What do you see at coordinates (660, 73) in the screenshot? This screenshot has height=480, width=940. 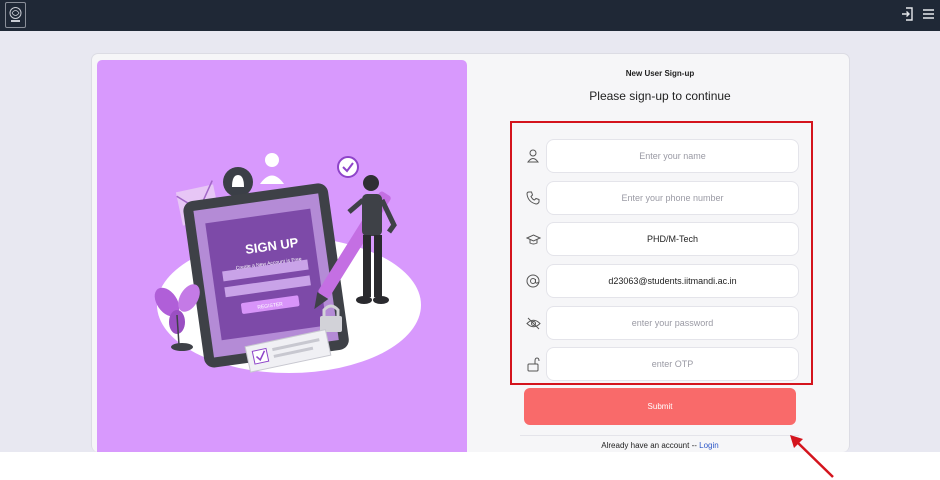 I see `form-subtitle: New User Sign-up` at bounding box center [660, 73].